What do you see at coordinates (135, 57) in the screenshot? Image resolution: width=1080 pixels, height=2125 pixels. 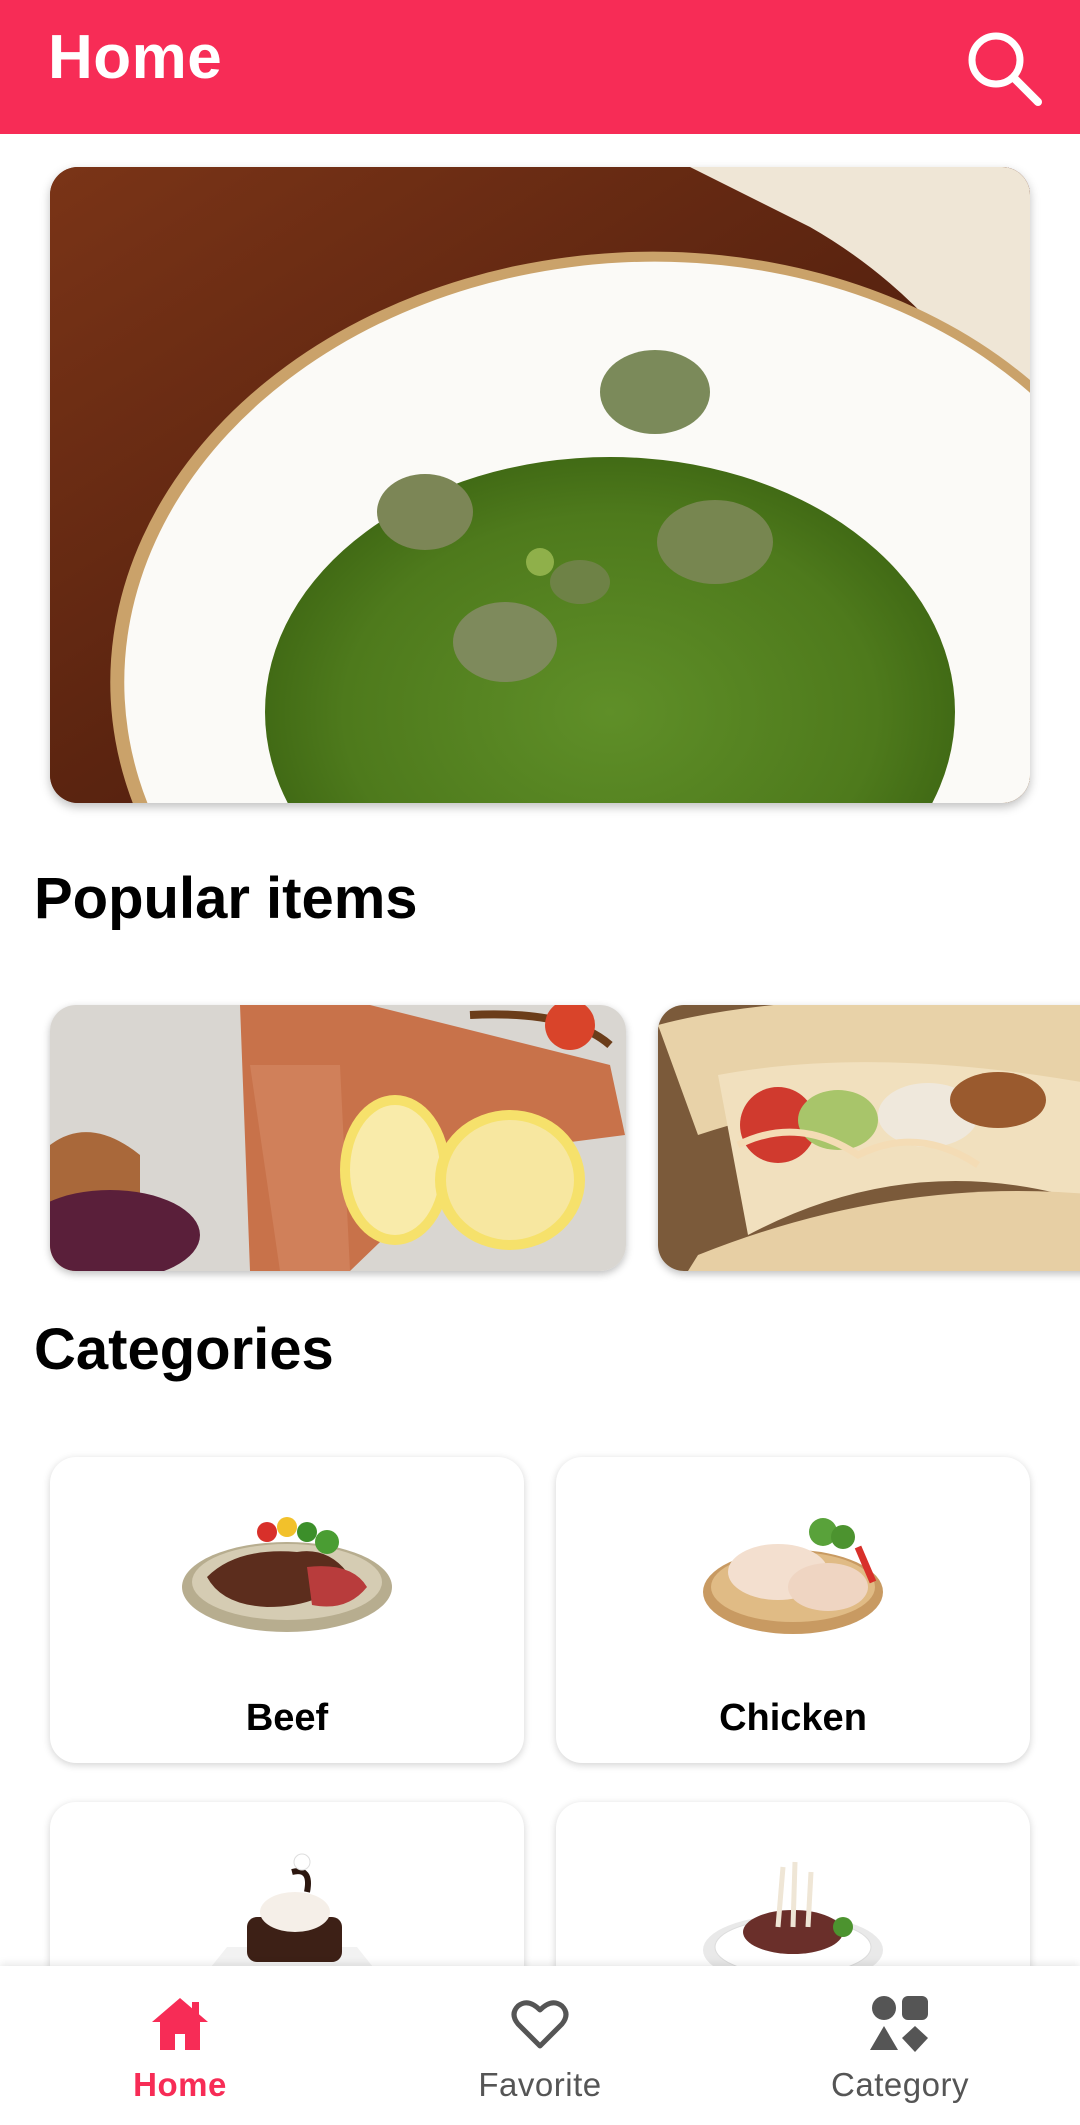 I see `page-title: Home` at bounding box center [135, 57].